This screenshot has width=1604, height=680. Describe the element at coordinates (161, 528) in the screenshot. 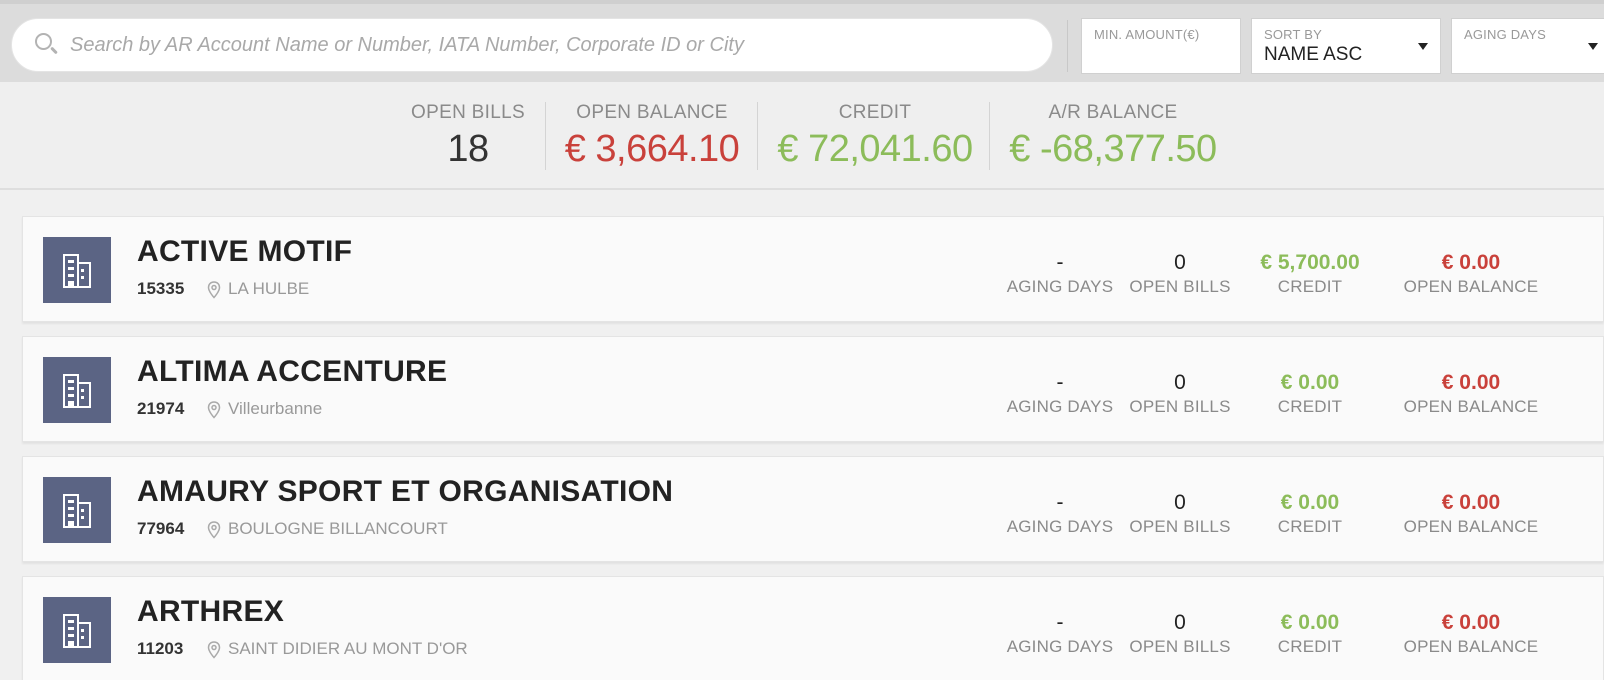

I see `account-number: 77964` at that location.